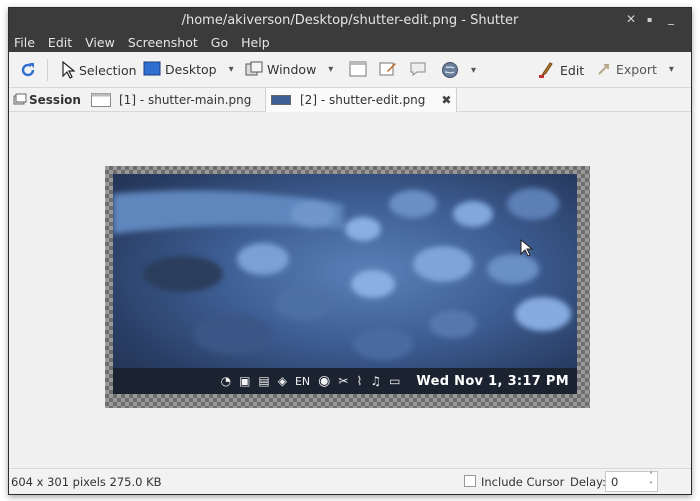 Image resolution: width=700 pixels, height=501 pixels. What do you see at coordinates (219, 42) in the screenshot?
I see `menu-go: Go` at bounding box center [219, 42].